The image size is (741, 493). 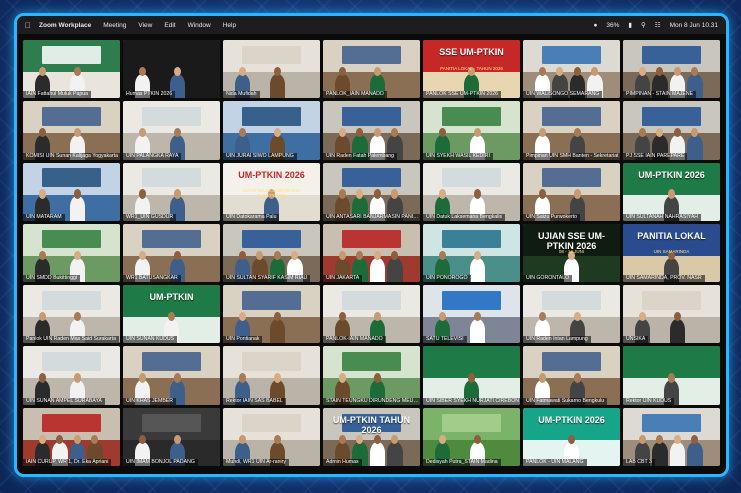 I want to click on video-tile: UIN Datuk Laksemana Bengkalis, so click(x=471, y=191).